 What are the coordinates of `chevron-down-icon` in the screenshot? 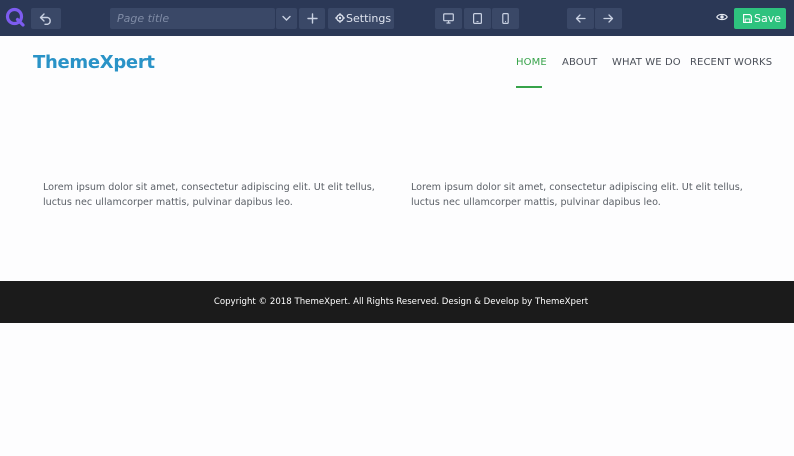 It's located at (286, 18).